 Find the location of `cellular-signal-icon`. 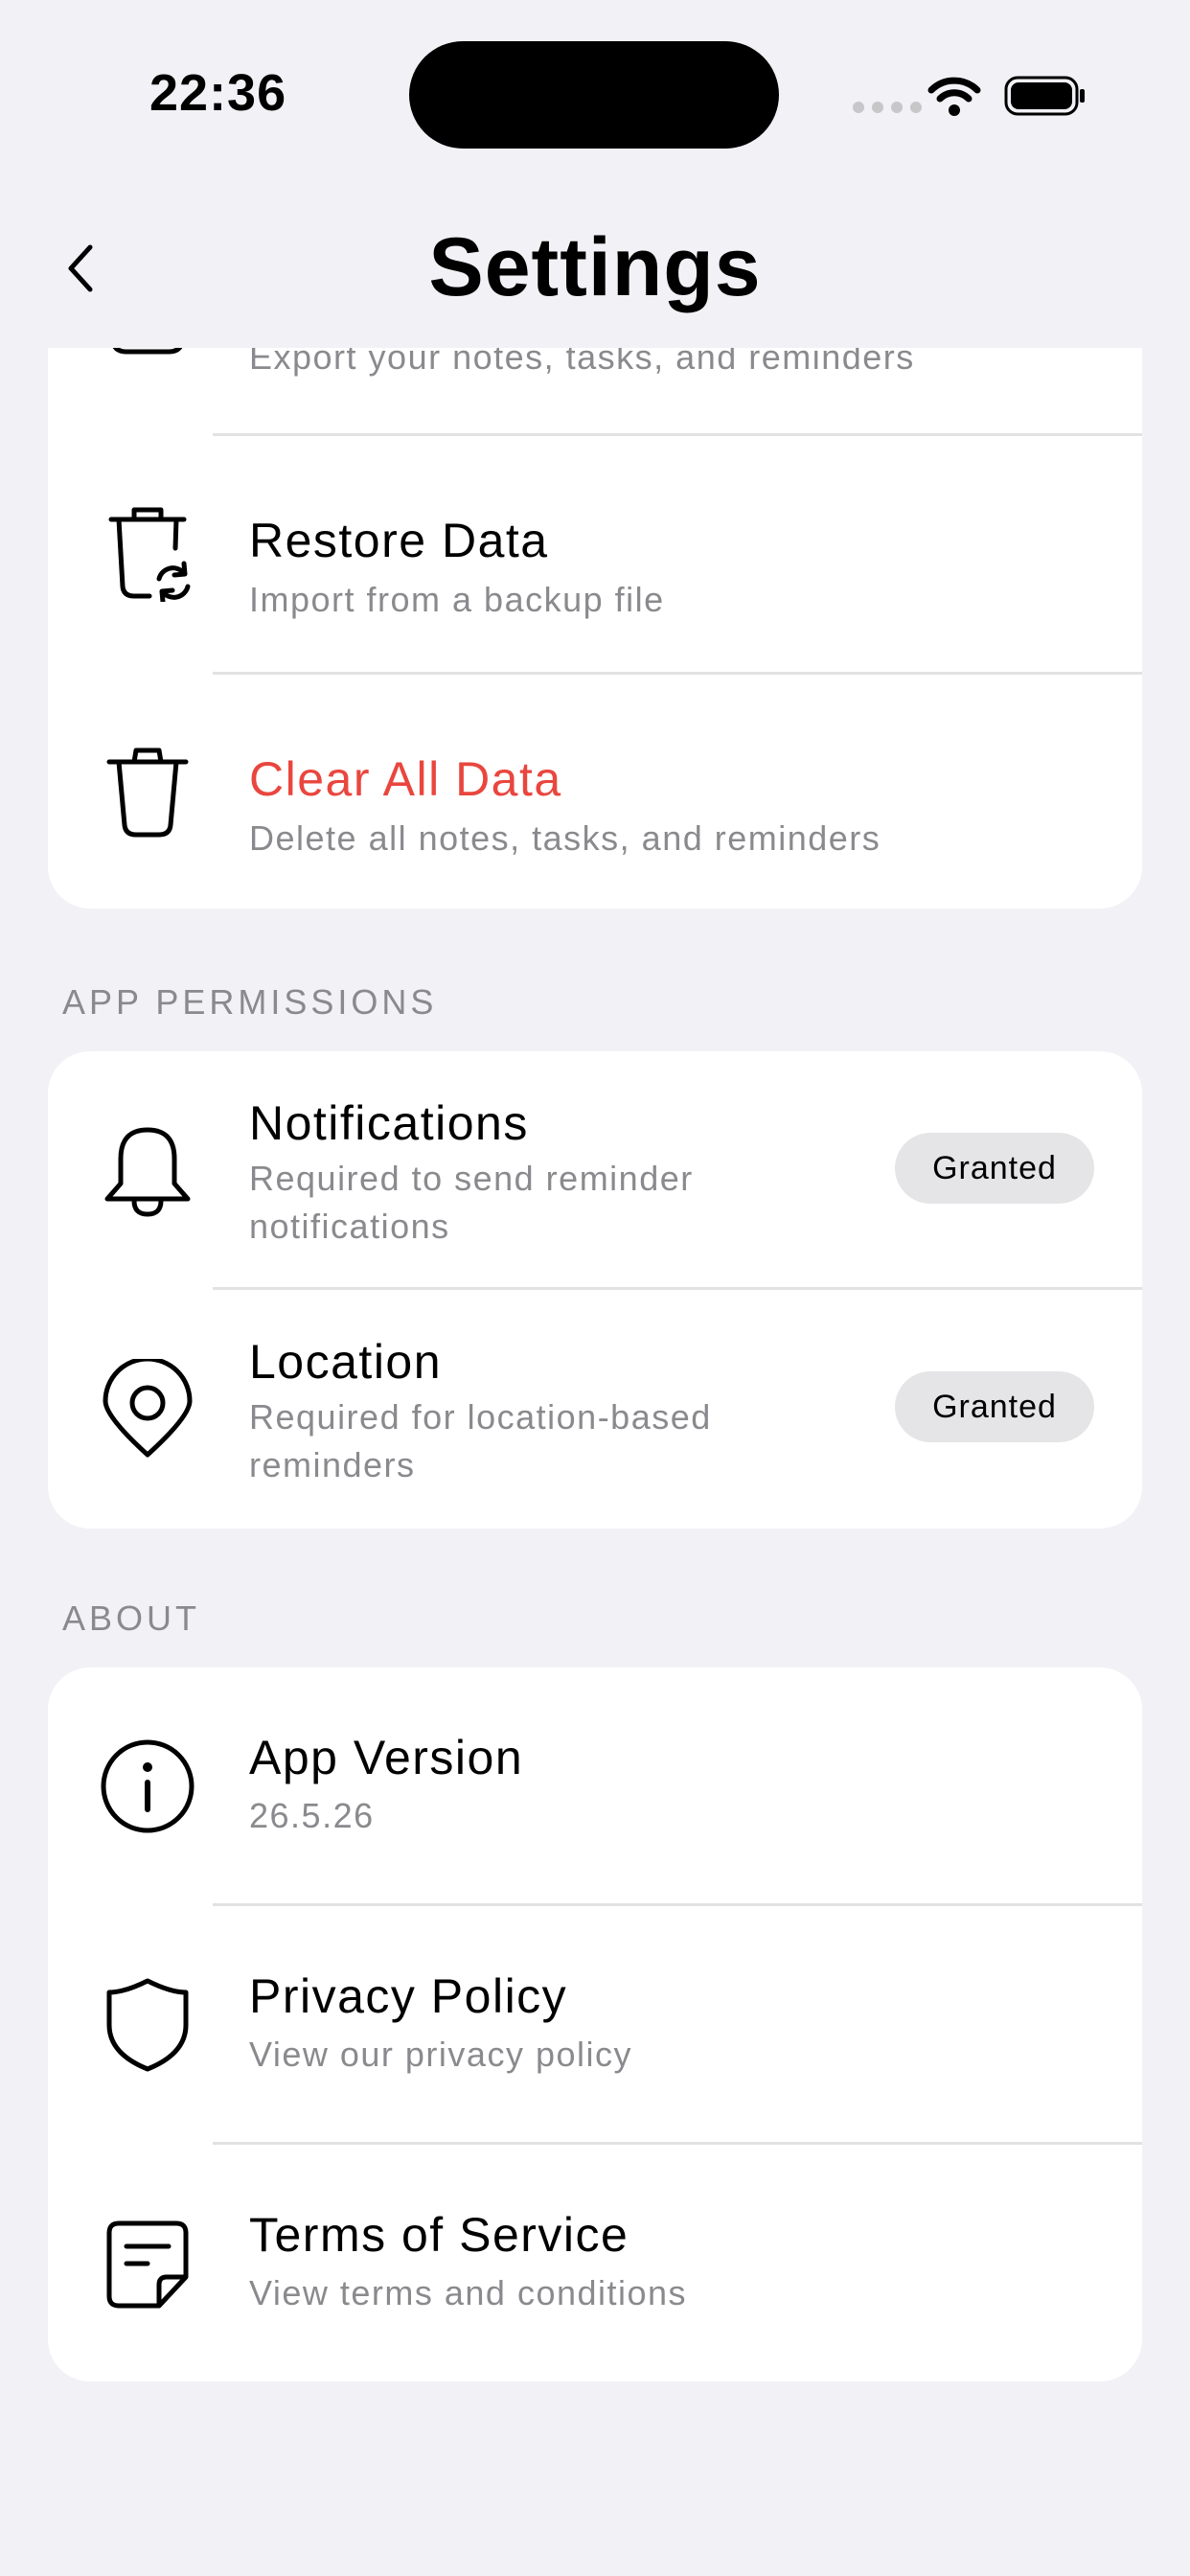

cellular-signal-icon is located at coordinates (888, 107).